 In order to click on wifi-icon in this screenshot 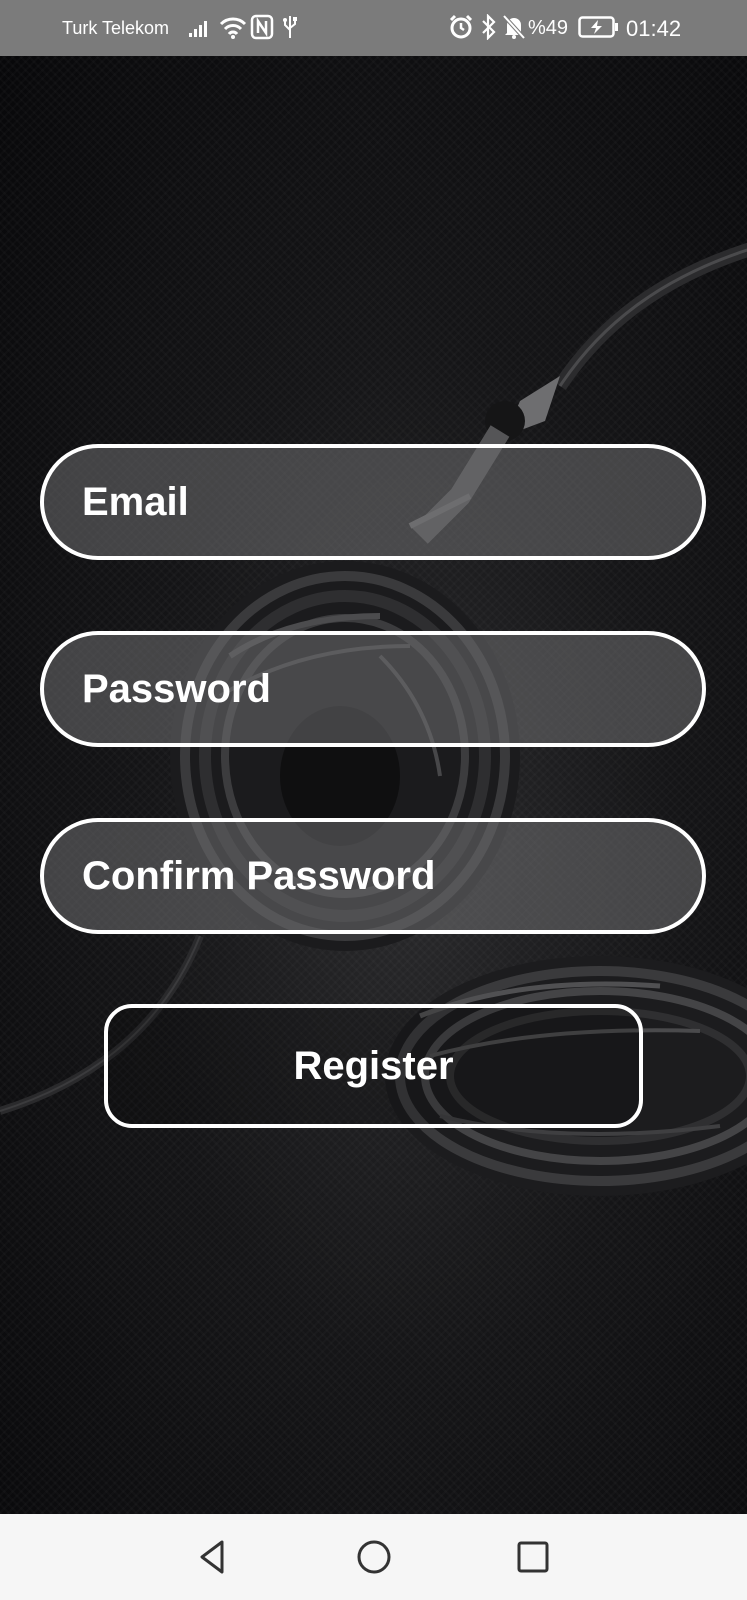, I will do `click(233, 28)`.